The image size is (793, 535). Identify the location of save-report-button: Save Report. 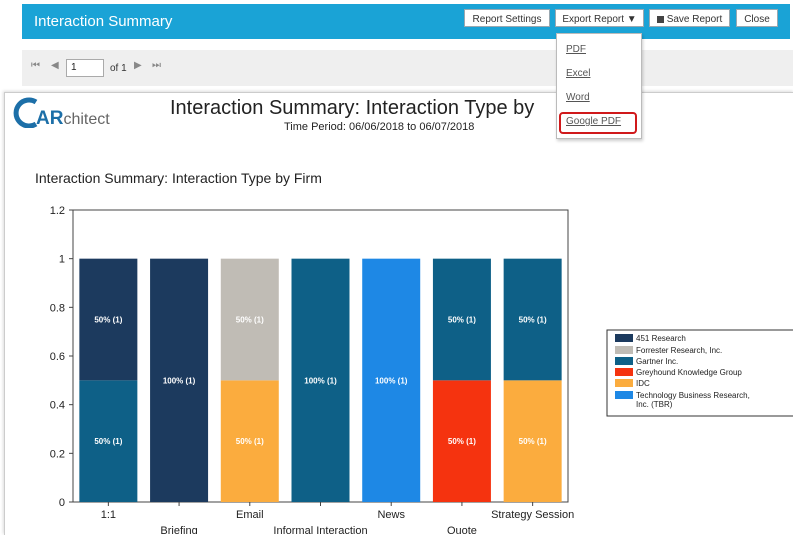
(689, 18).